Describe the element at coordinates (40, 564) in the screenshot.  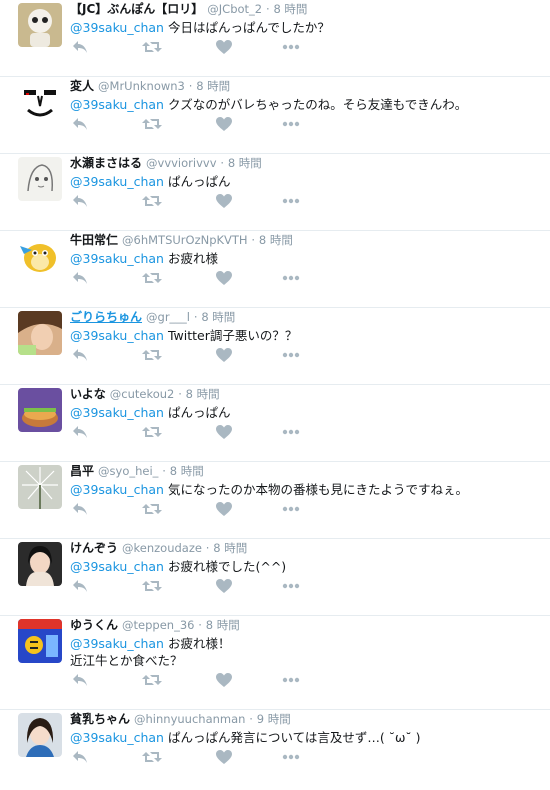
I see `person-avatar` at that location.